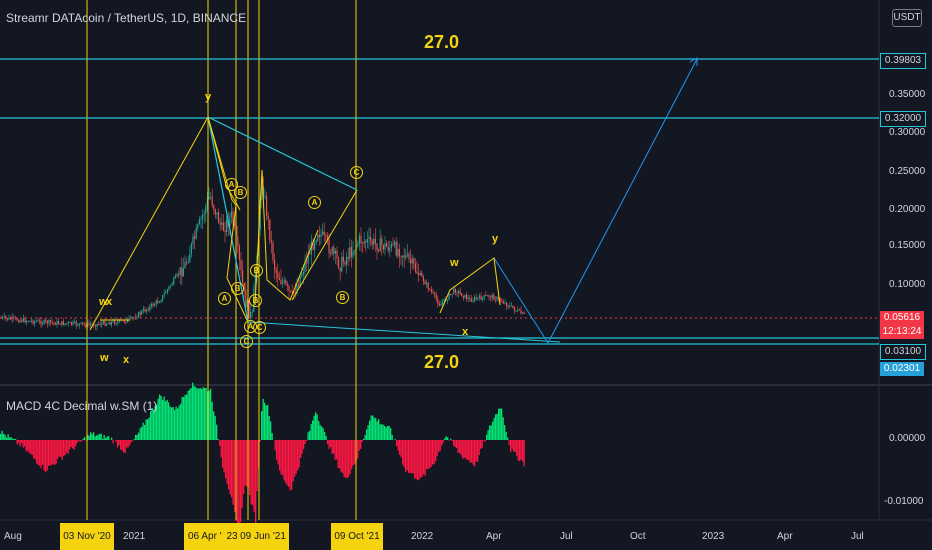  Describe the element at coordinates (81, 406) in the screenshot. I see `indicator-title: MACD 4C Decimal w.SM (1)` at that location.